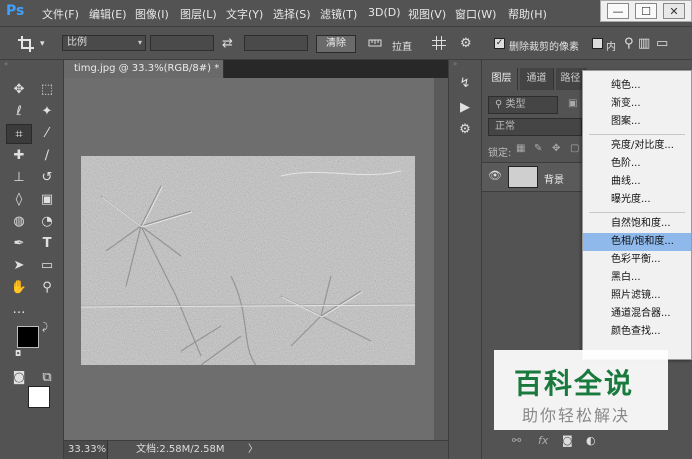  What do you see at coordinates (19, 244) in the screenshot?
I see `pen-tool-icon: ✒` at bounding box center [19, 244].